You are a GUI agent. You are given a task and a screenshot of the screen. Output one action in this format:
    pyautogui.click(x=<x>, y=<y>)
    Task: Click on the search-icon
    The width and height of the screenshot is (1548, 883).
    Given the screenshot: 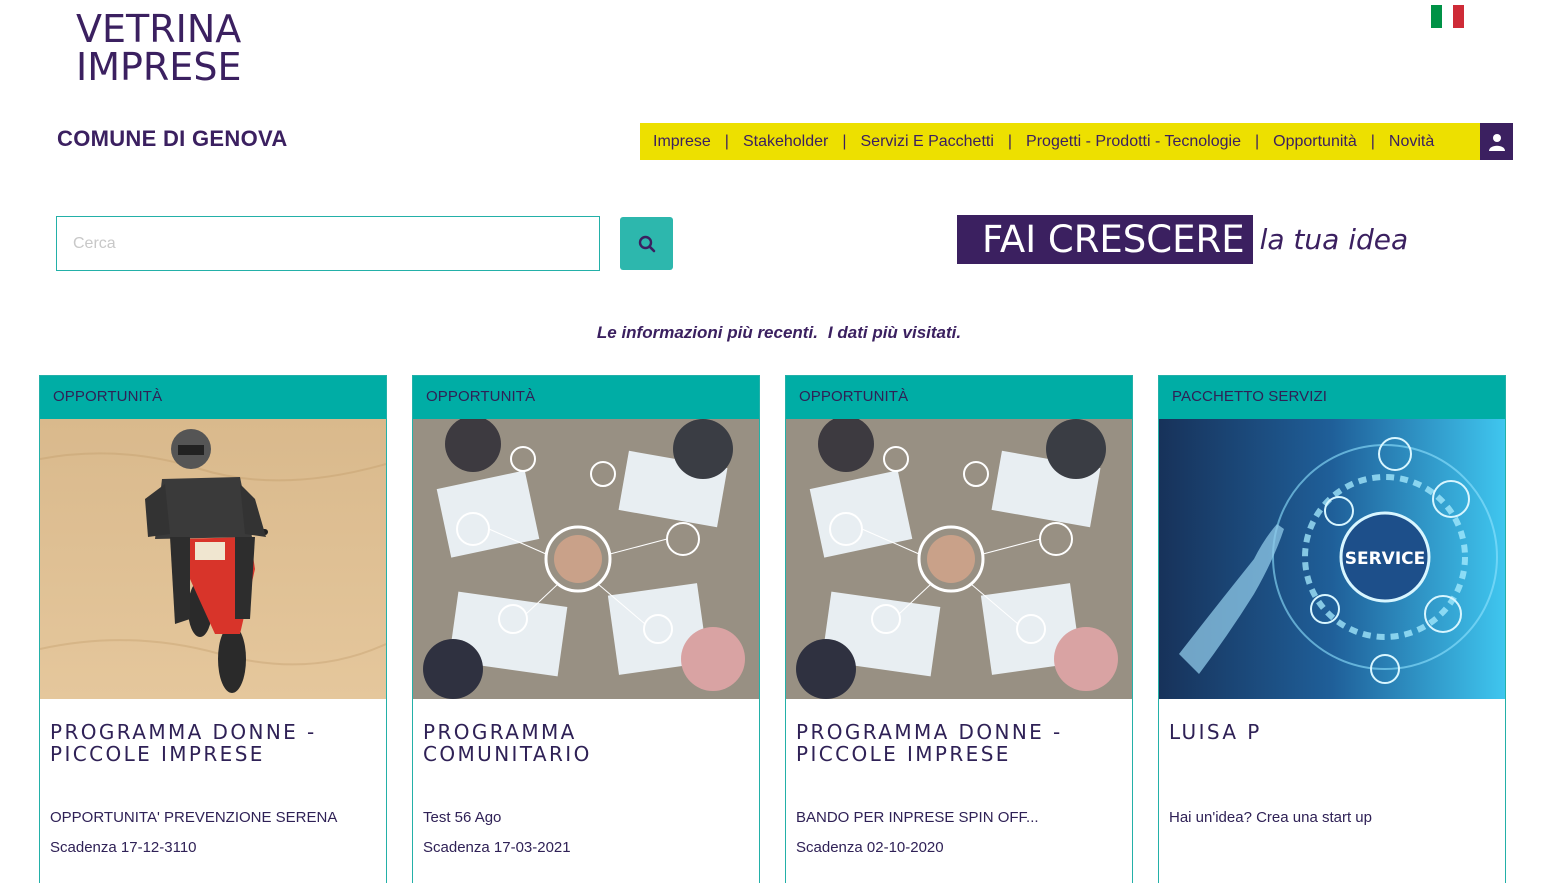 What is the action you would take?
    pyautogui.click(x=646, y=243)
    